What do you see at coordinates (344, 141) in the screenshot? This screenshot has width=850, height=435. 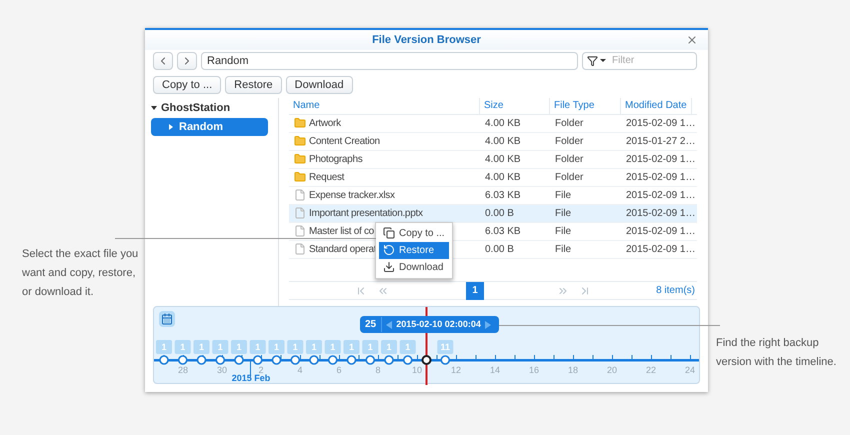 I see `file-name: Content Creation` at bounding box center [344, 141].